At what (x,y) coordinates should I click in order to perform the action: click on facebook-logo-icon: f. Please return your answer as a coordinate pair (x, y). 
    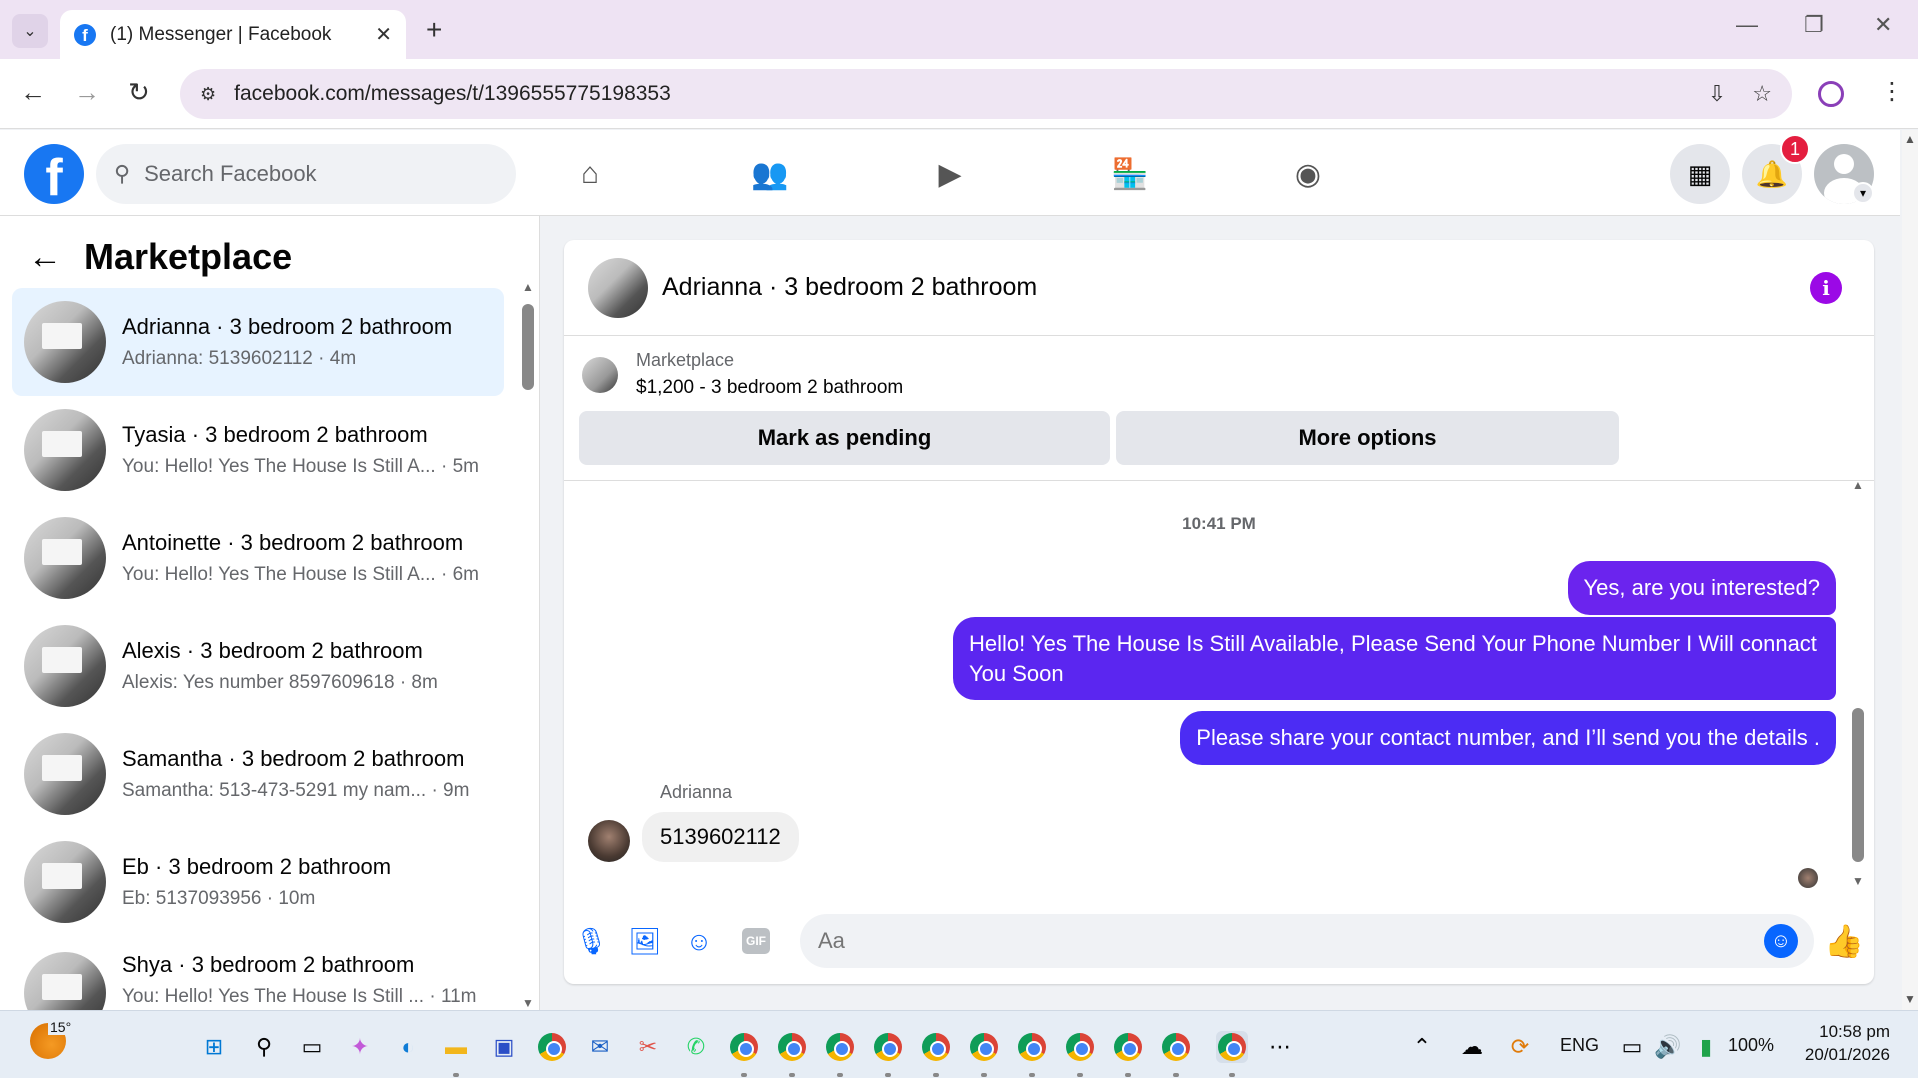
    Looking at the image, I should click on (54, 174).